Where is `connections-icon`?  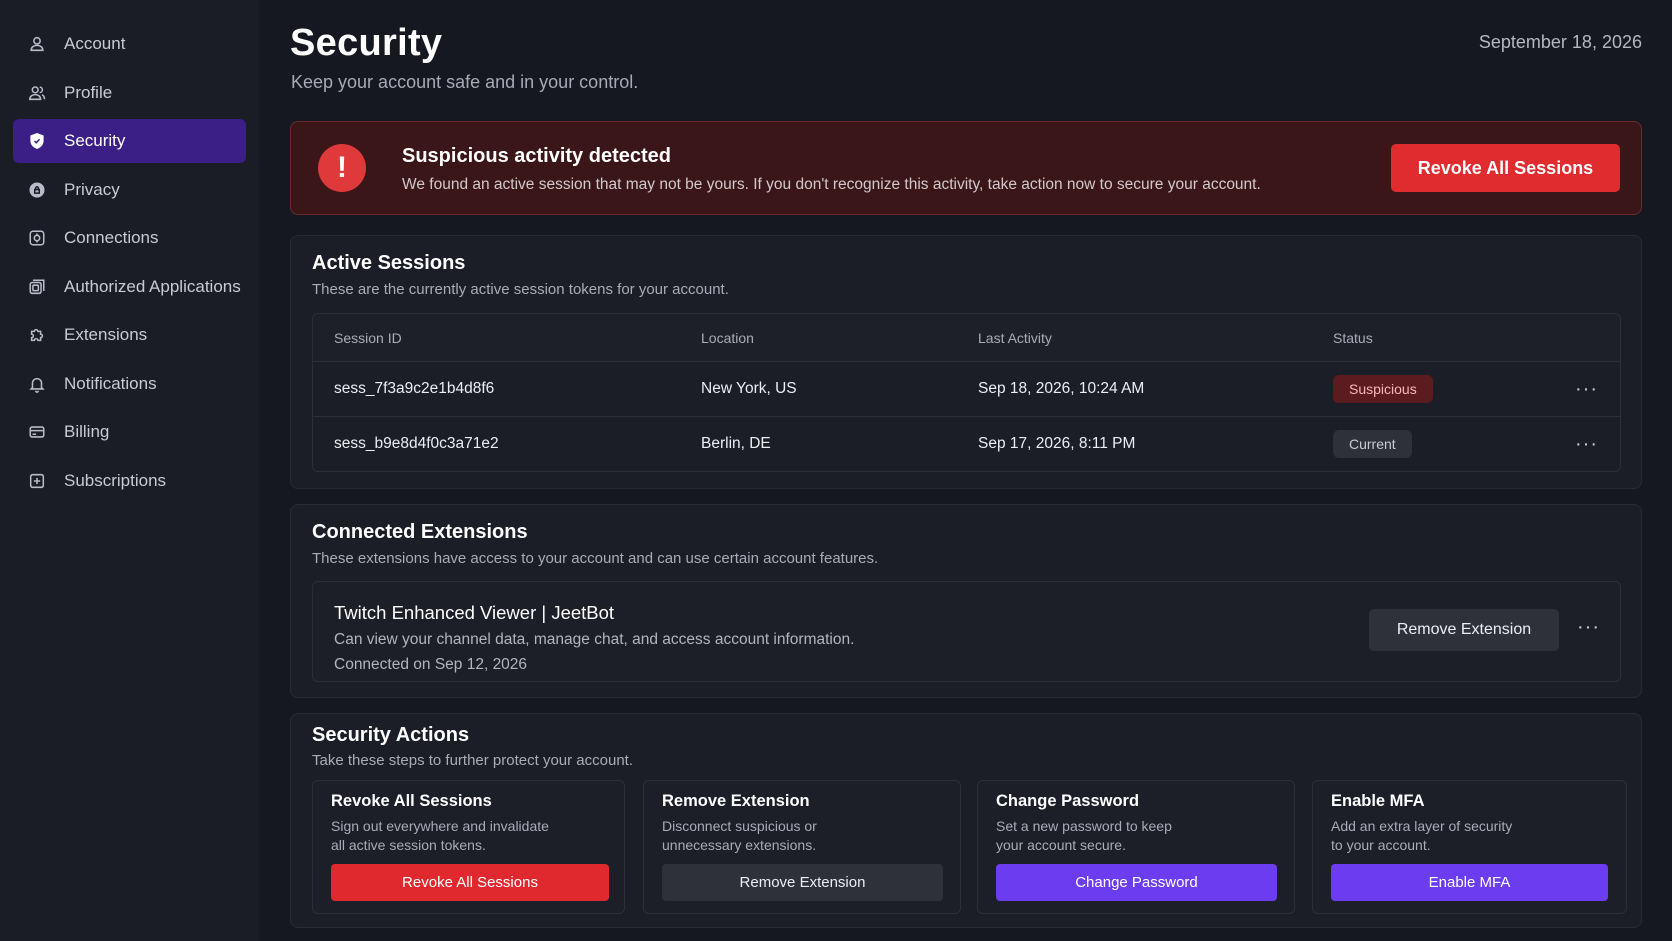 connections-icon is located at coordinates (37, 238).